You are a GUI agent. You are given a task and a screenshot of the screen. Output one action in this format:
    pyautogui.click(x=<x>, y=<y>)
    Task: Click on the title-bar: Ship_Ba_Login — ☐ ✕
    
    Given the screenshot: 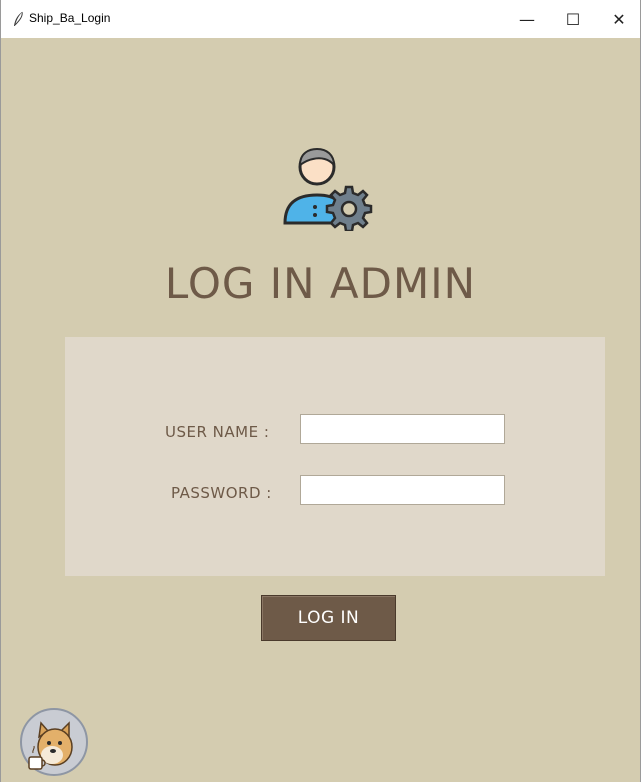 What is the action you would take?
    pyautogui.click(x=320, y=19)
    